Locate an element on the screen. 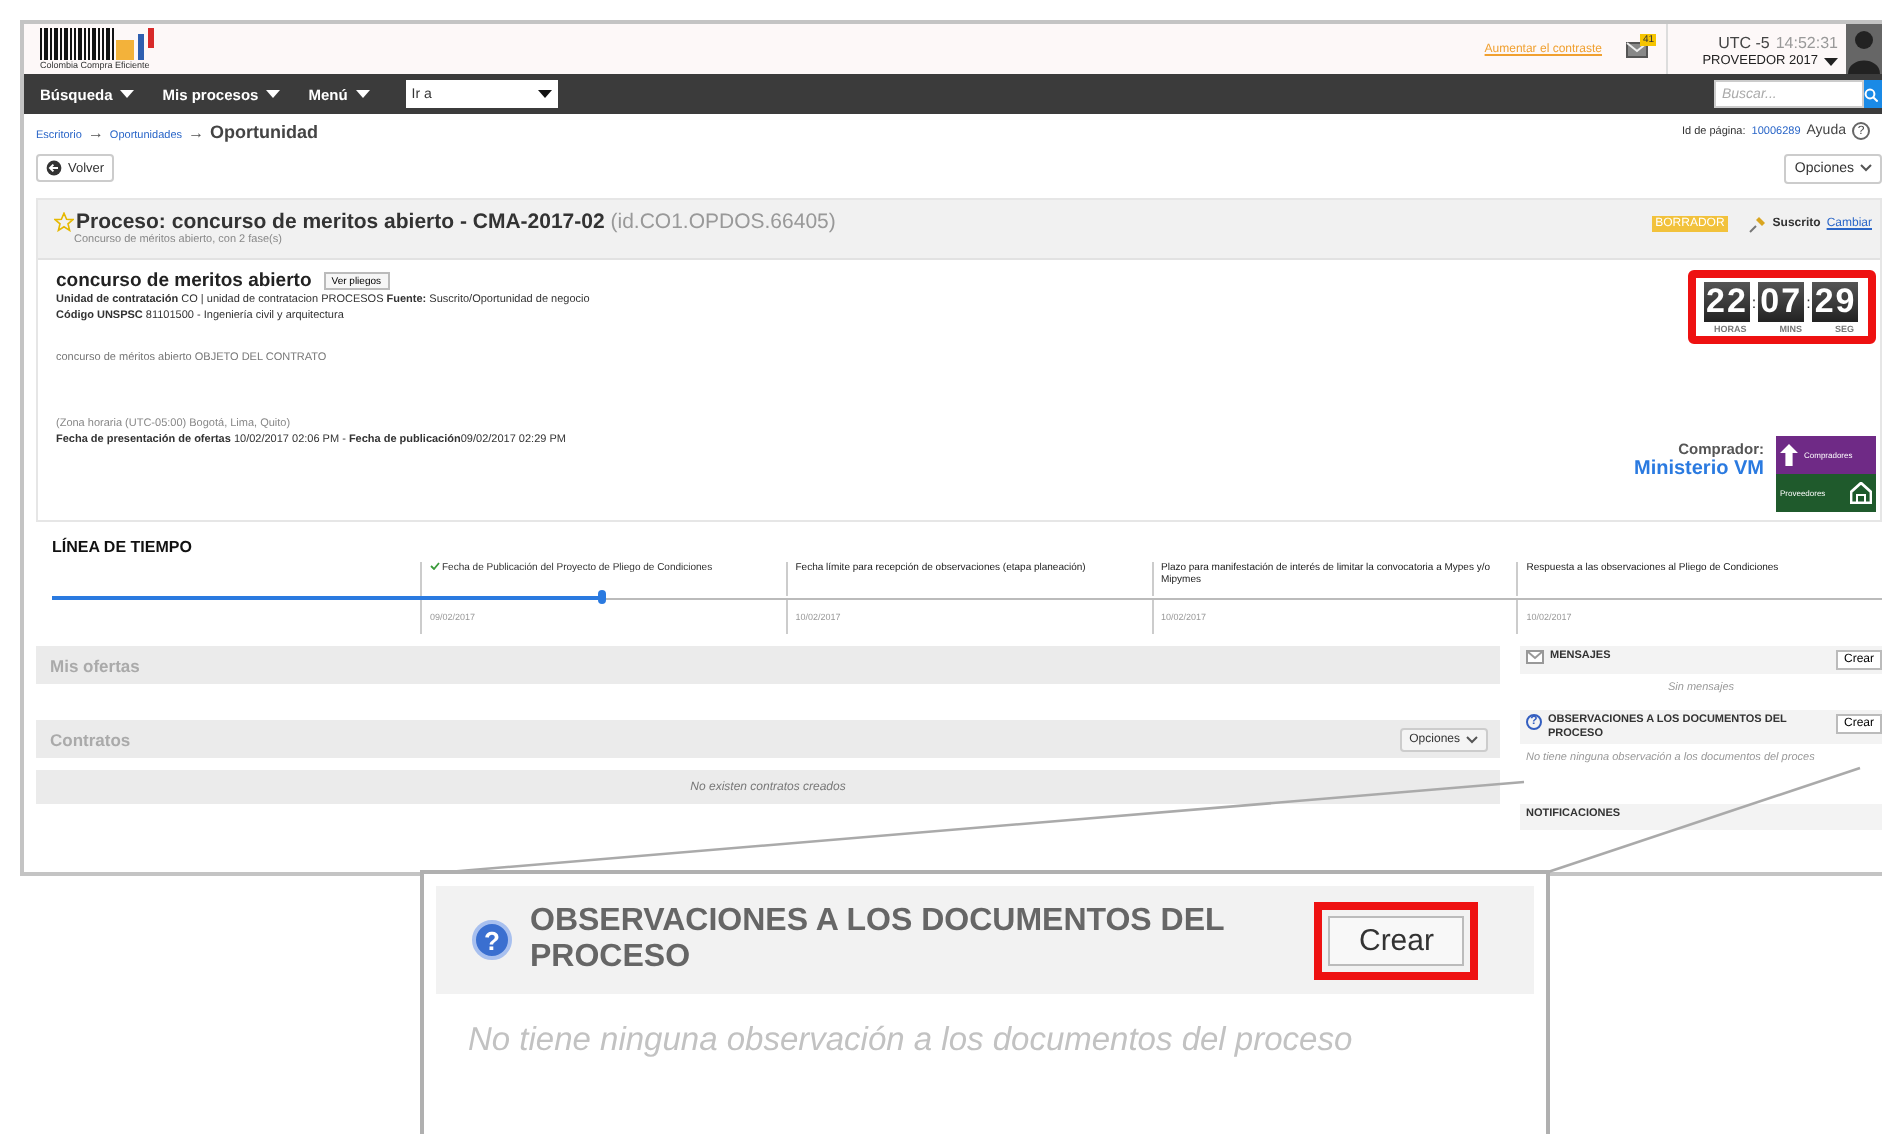 This screenshot has width=1882, height=1134. countdown-digits: 29 is located at coordinates (1835, 302).